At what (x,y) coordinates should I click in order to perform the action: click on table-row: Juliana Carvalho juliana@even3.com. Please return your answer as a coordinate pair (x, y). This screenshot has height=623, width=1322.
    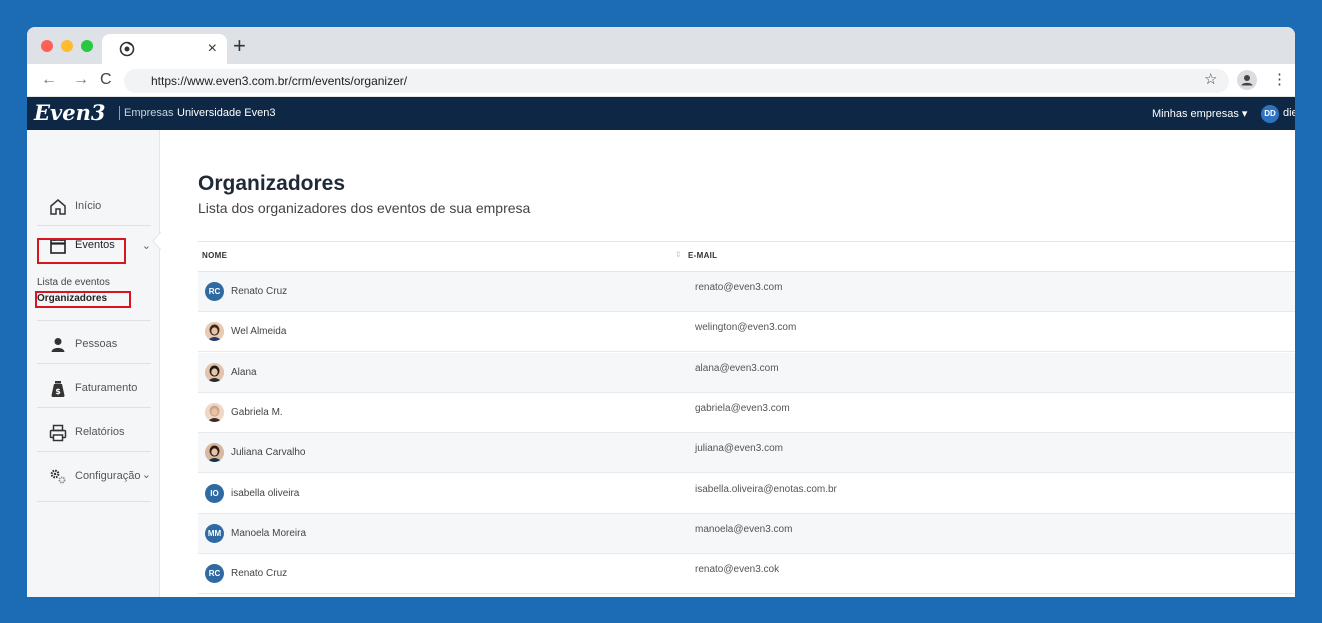
    Looking at the image, I should click on (746, 453).